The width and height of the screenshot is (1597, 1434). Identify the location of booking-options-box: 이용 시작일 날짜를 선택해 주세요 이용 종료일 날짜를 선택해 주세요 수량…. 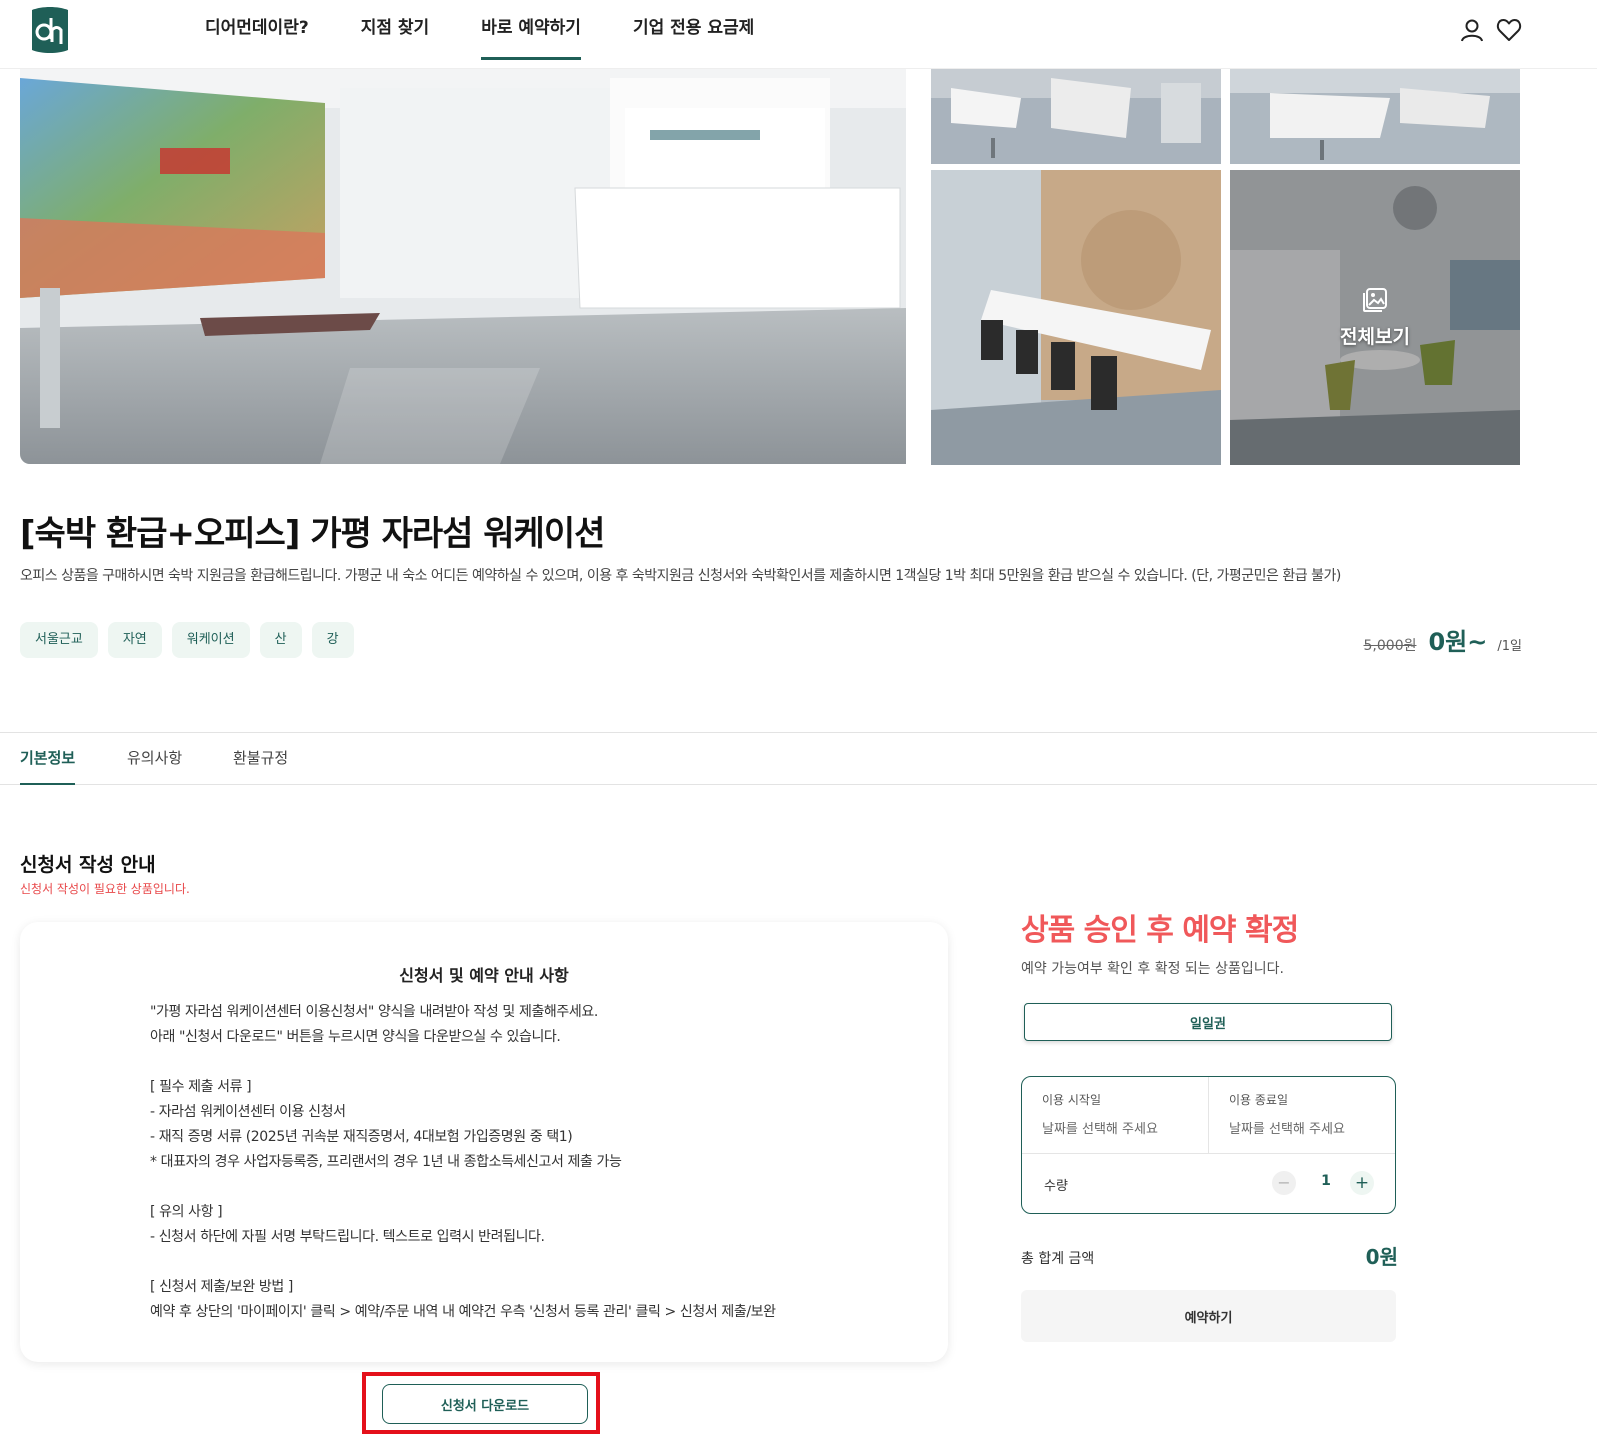
(1208, 1145).